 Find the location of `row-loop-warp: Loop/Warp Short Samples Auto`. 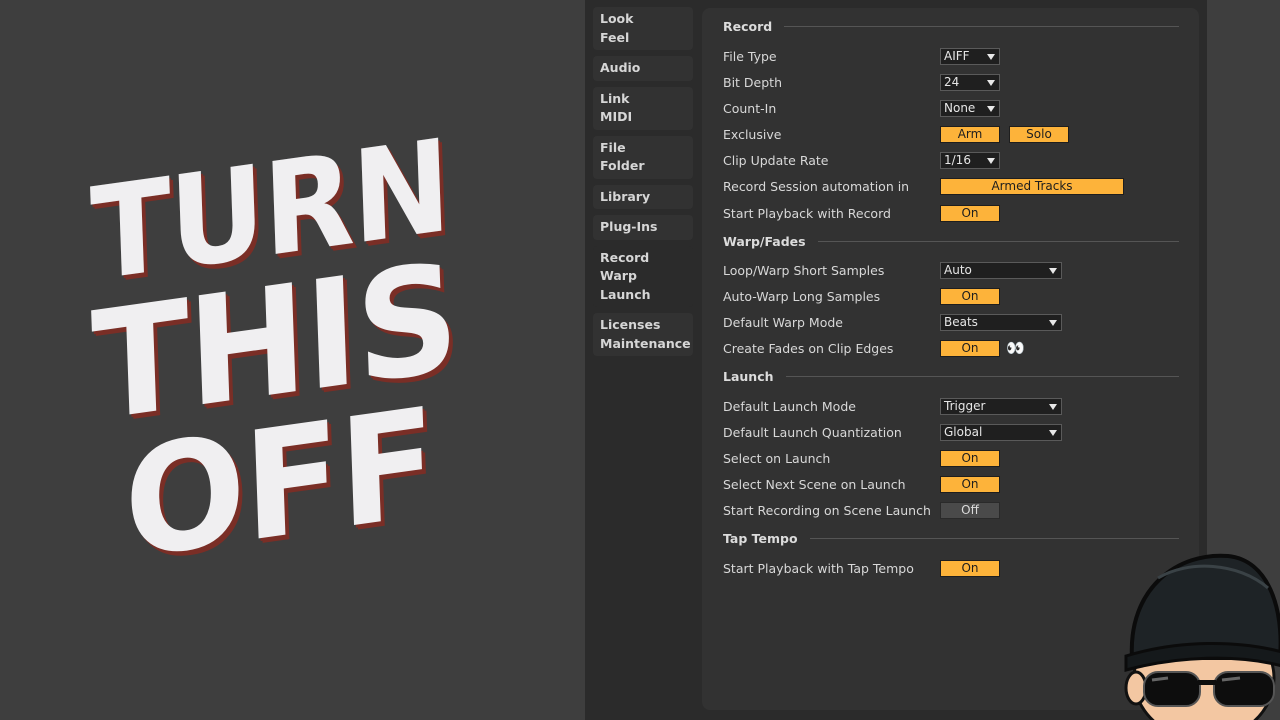

row-loop-warp: Loop/Warp Short Samples Auto is located at coordinates (953, 270).